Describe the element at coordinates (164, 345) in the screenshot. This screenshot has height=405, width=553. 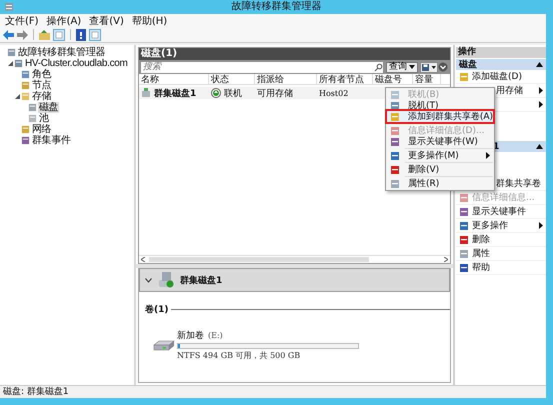
I see `drive-icon` at that location.